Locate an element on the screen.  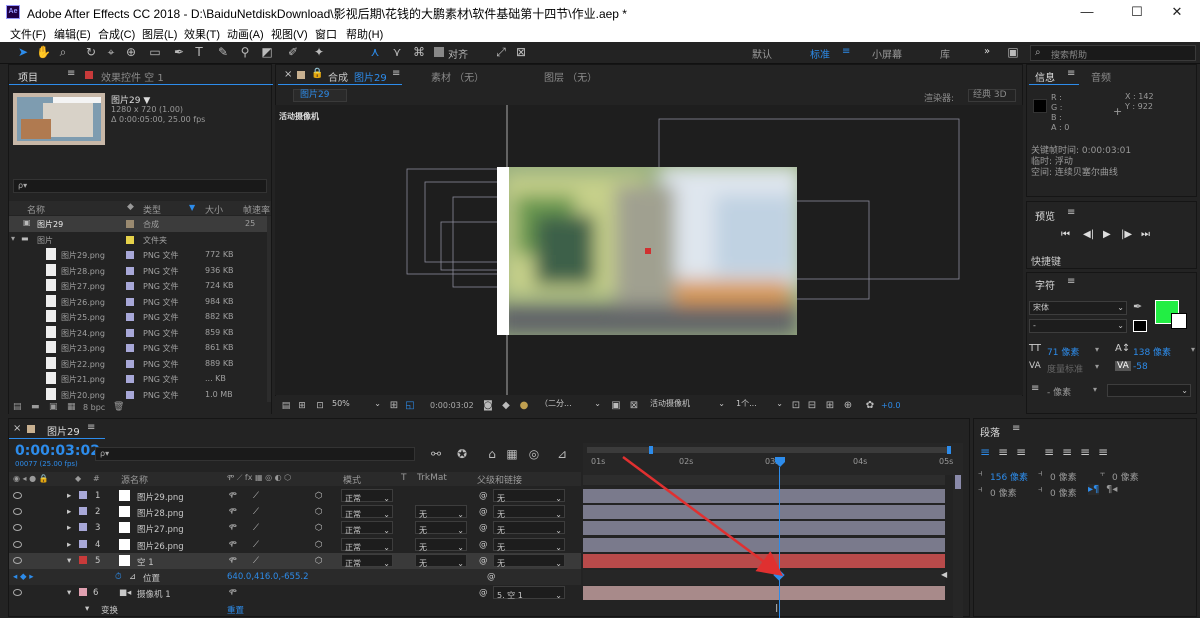
stroke-width-value: - 像素 is located at coordinates (1059, 391).